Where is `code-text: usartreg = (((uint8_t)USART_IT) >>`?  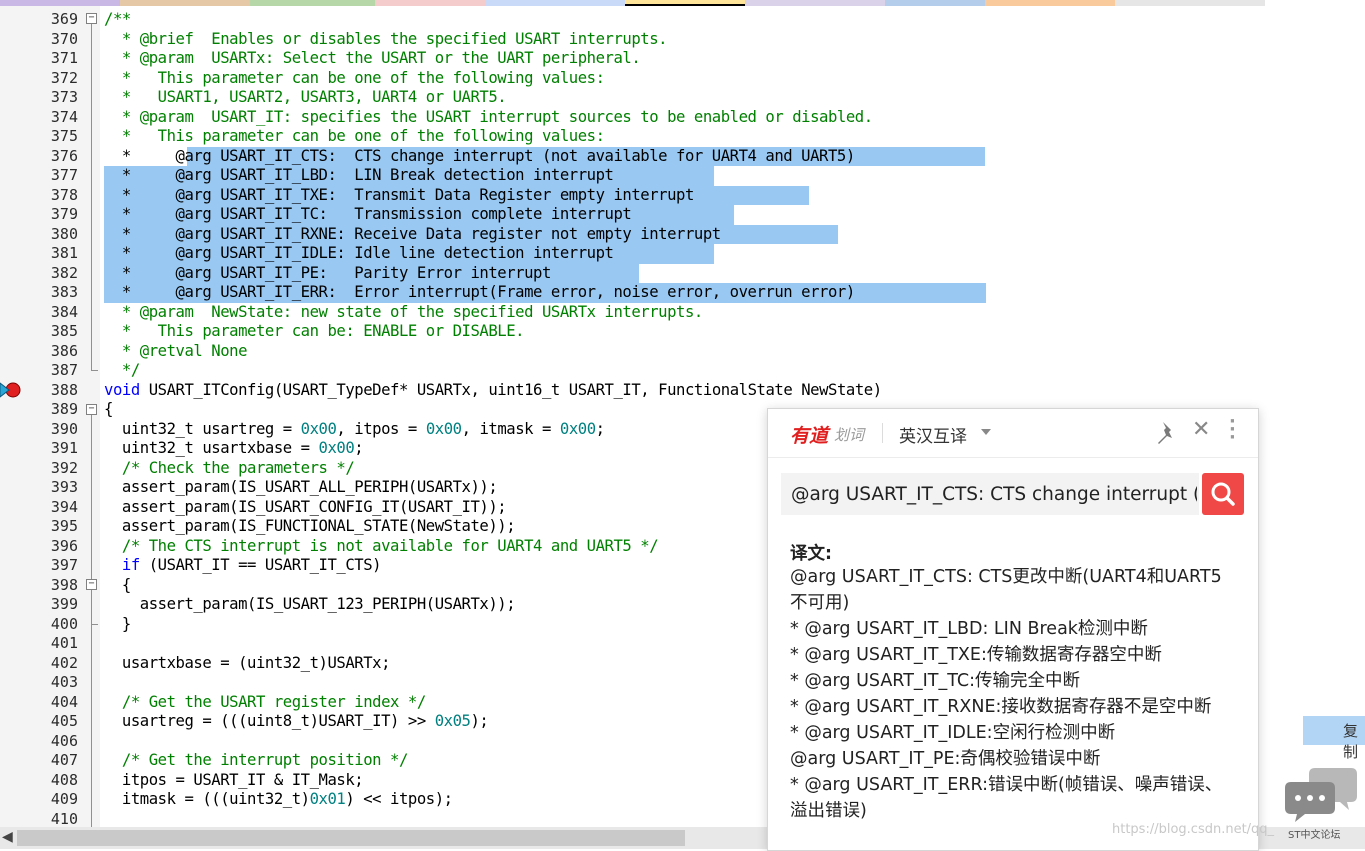
code-text: usartreg = (((uint8_t)USART_IT) >> is located at coordinates (269, 721).